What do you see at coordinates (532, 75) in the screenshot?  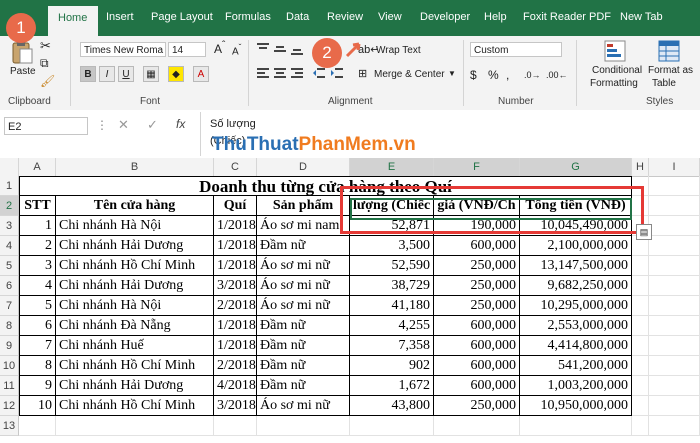 I see `increase-decimal-icon: .0→` at bounding box center [532, 75].